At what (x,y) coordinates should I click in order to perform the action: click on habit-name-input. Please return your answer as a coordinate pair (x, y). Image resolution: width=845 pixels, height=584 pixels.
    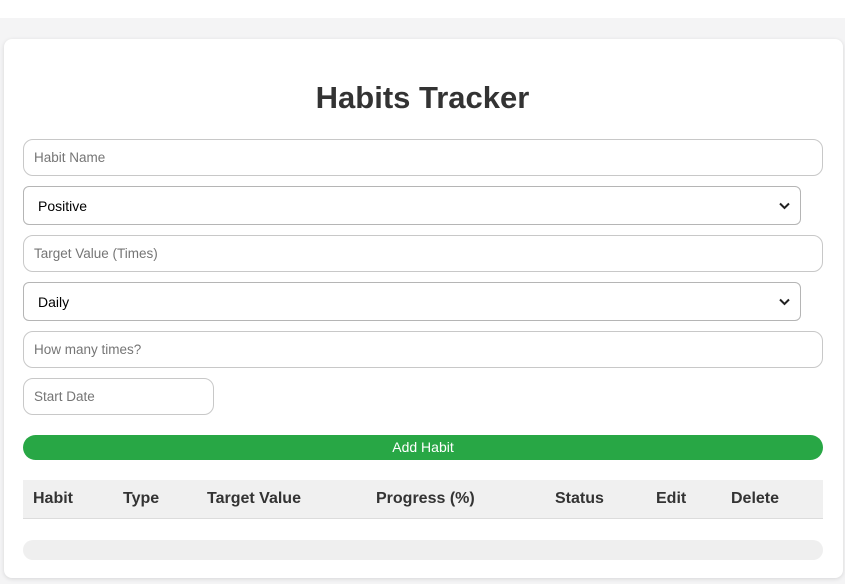
    Looking at the image, I should click on (423, 157).